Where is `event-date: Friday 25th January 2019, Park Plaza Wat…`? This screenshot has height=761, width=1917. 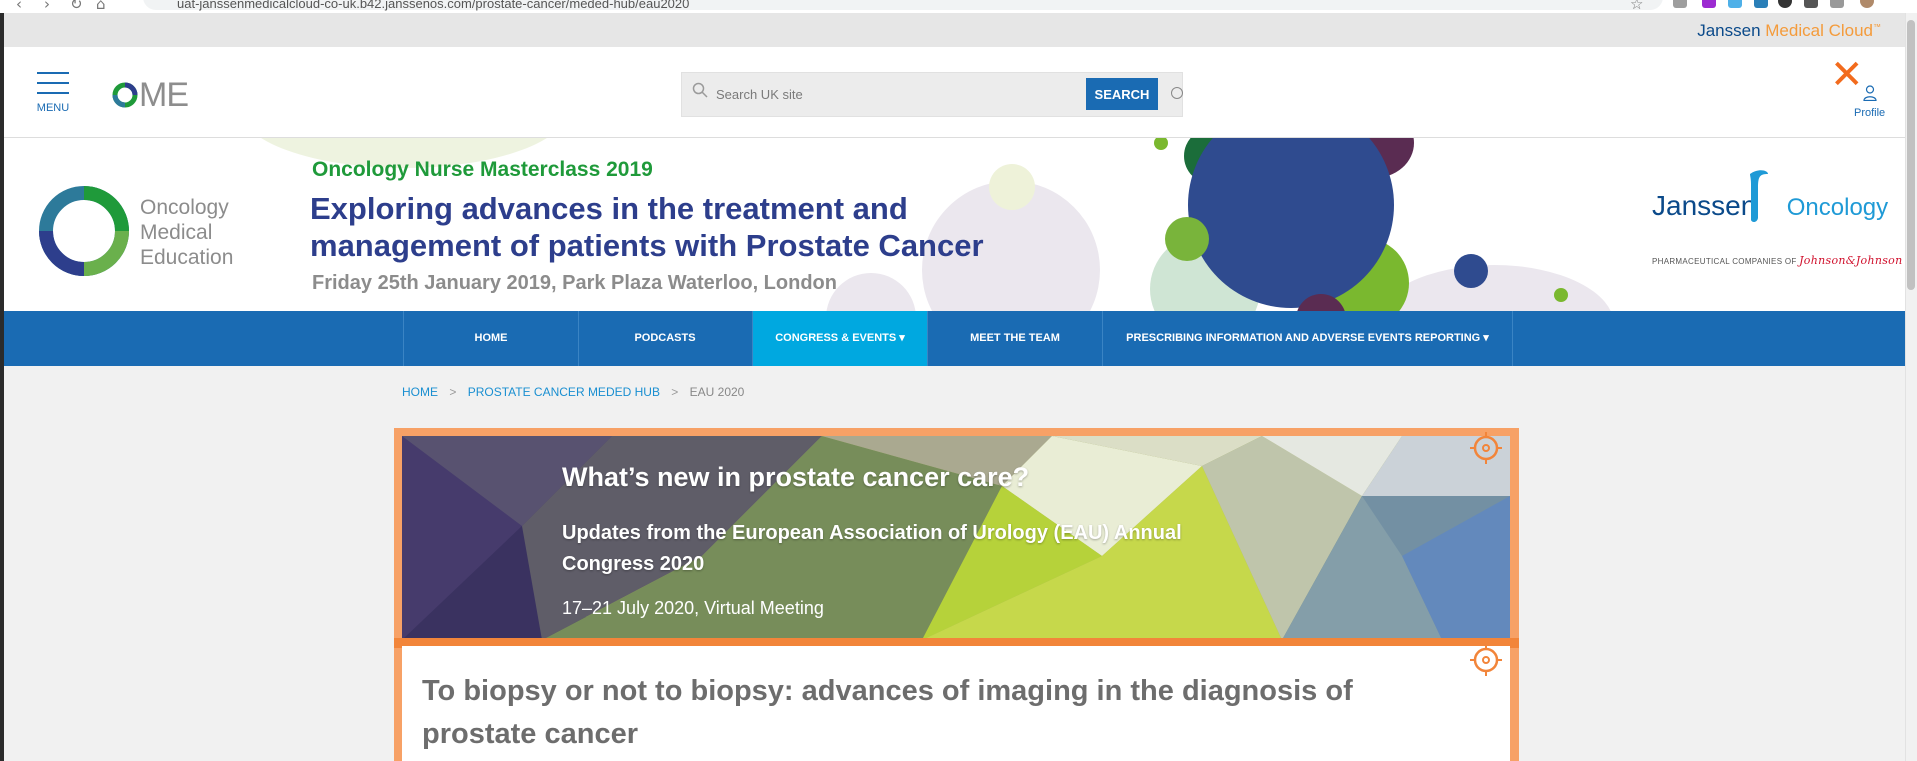 event-date: Friday 25th January 2019, Park Plaza Wat… is located at coordinates (574, 283).